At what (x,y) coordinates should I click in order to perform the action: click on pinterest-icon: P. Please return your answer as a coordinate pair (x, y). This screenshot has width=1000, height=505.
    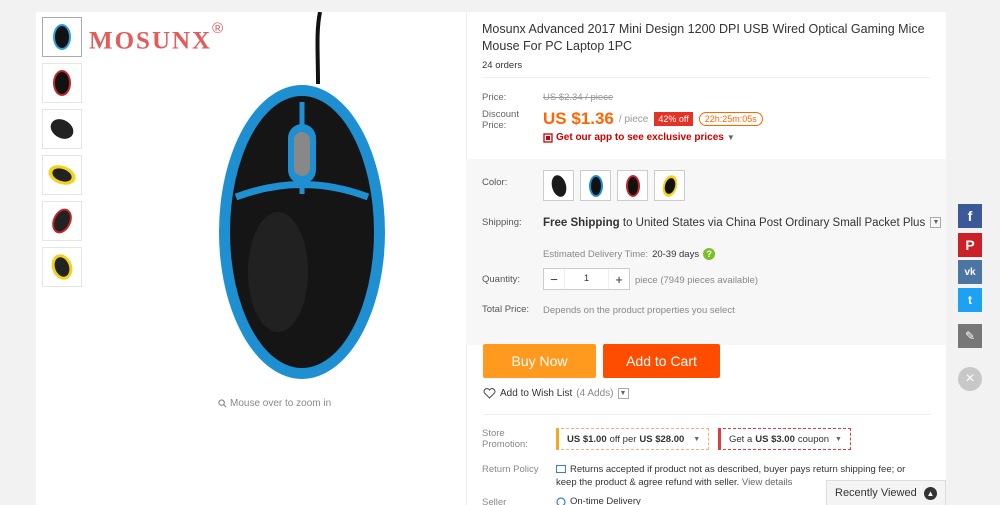
    Looking at the image, I should click on (970, 245).